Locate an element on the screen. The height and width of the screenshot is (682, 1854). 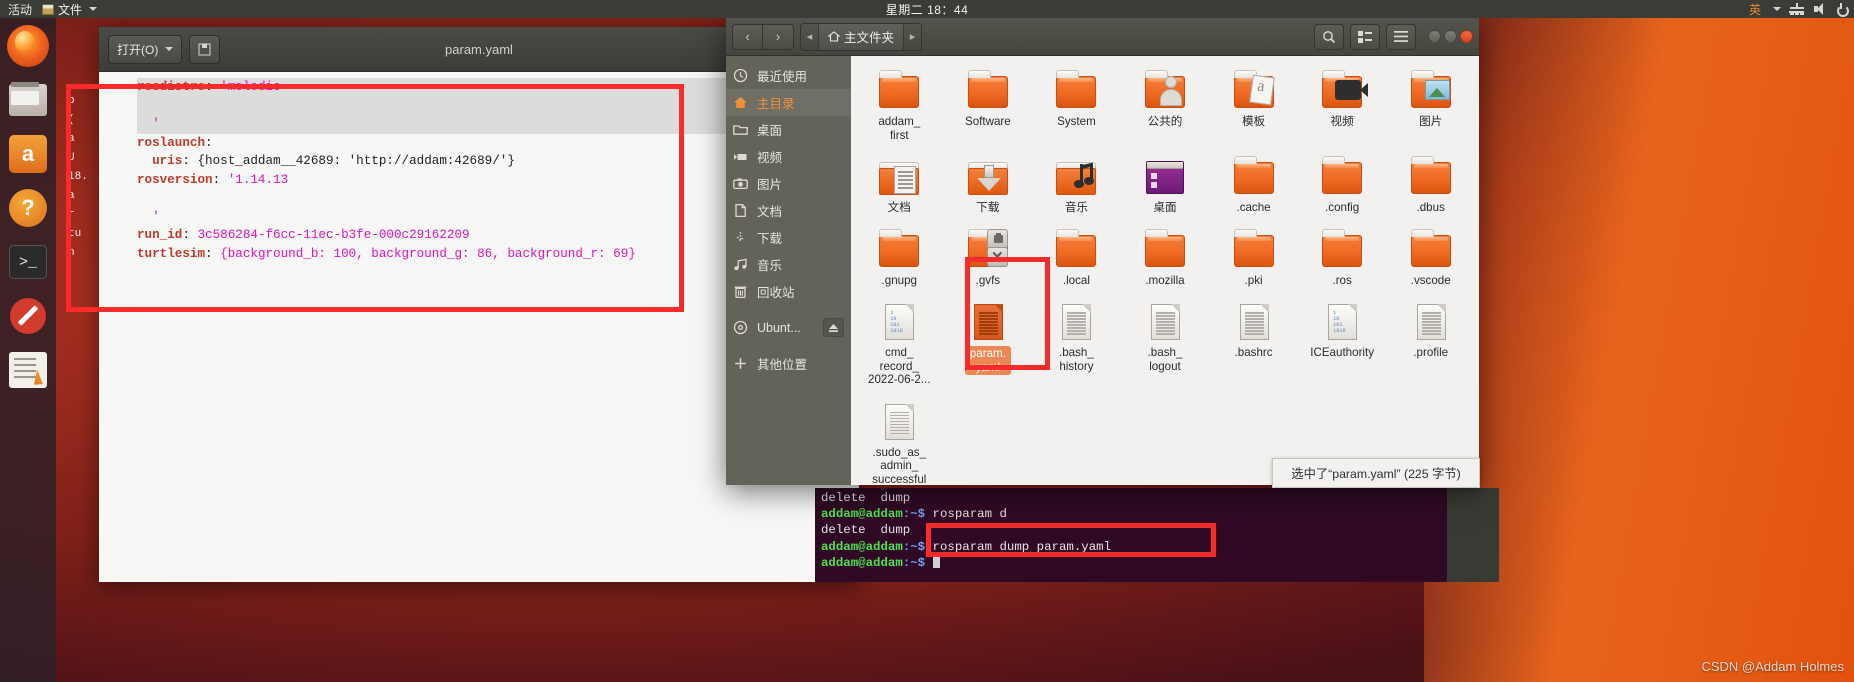
hamburger-menu-icon is located at coordinates (1401, 36).